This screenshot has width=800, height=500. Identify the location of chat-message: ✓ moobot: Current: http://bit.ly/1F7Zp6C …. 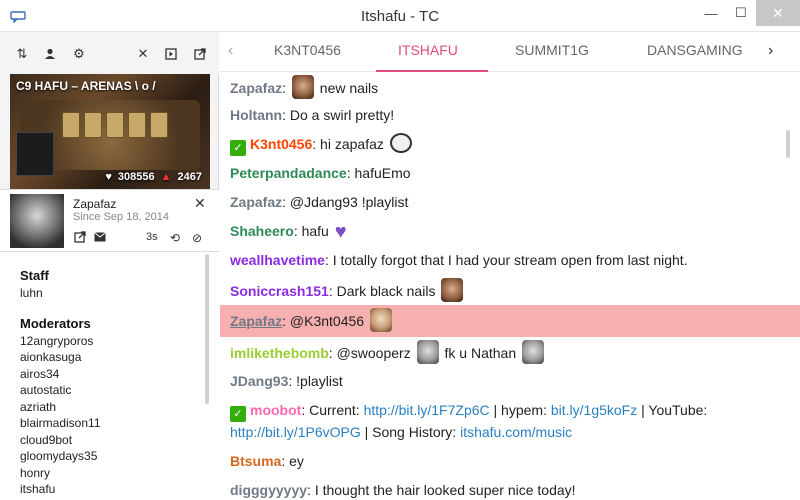
(510, 410).